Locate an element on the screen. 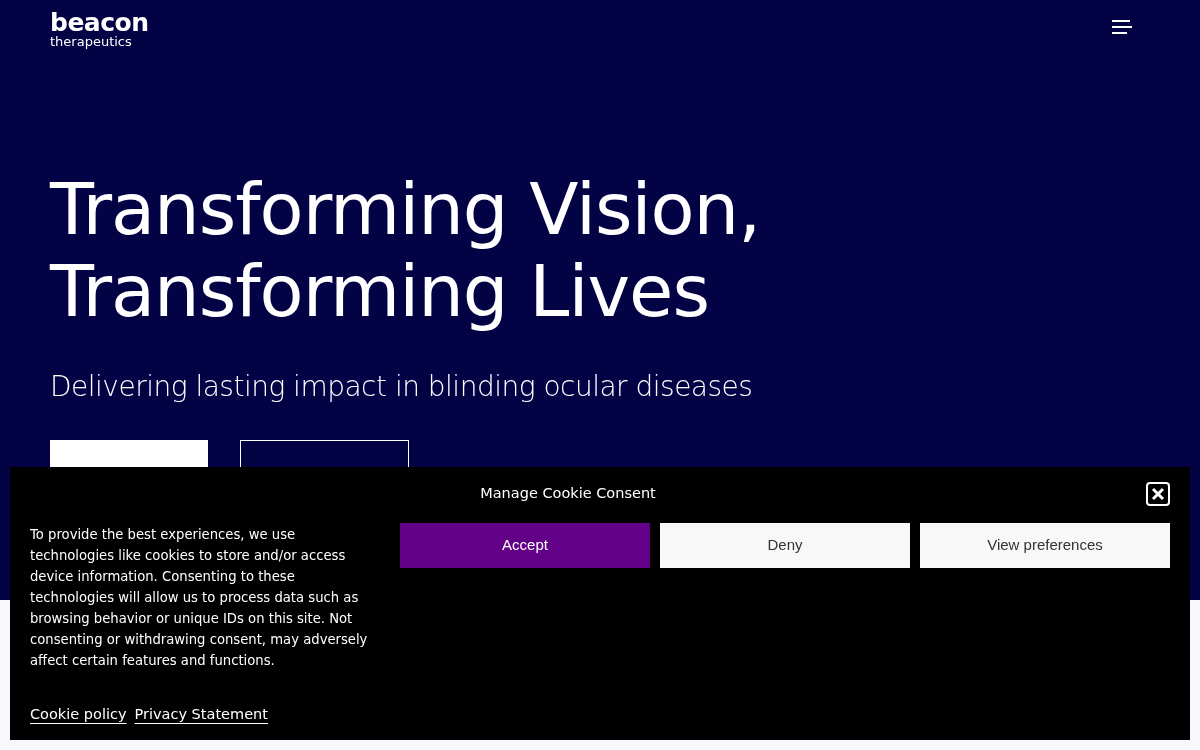  hero-subheading: Delivering lasting impact in blinding ocular diseases is located at coordinates (402, 387).